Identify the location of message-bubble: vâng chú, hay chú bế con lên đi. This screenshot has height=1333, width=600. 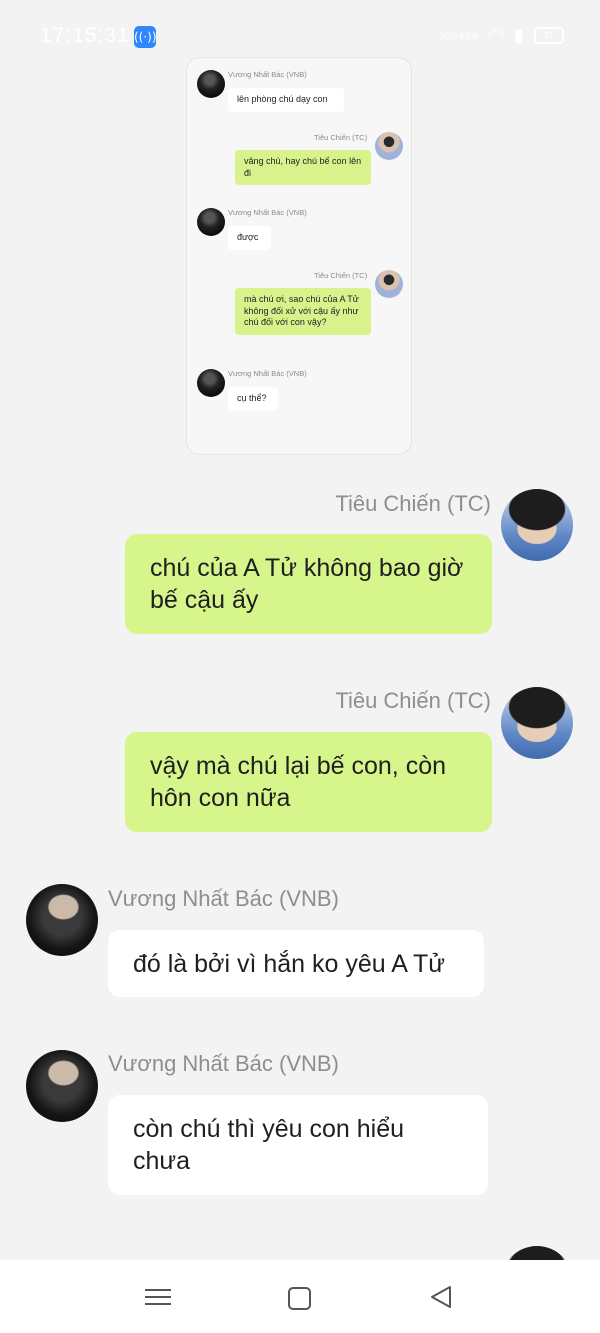
(303, 167).